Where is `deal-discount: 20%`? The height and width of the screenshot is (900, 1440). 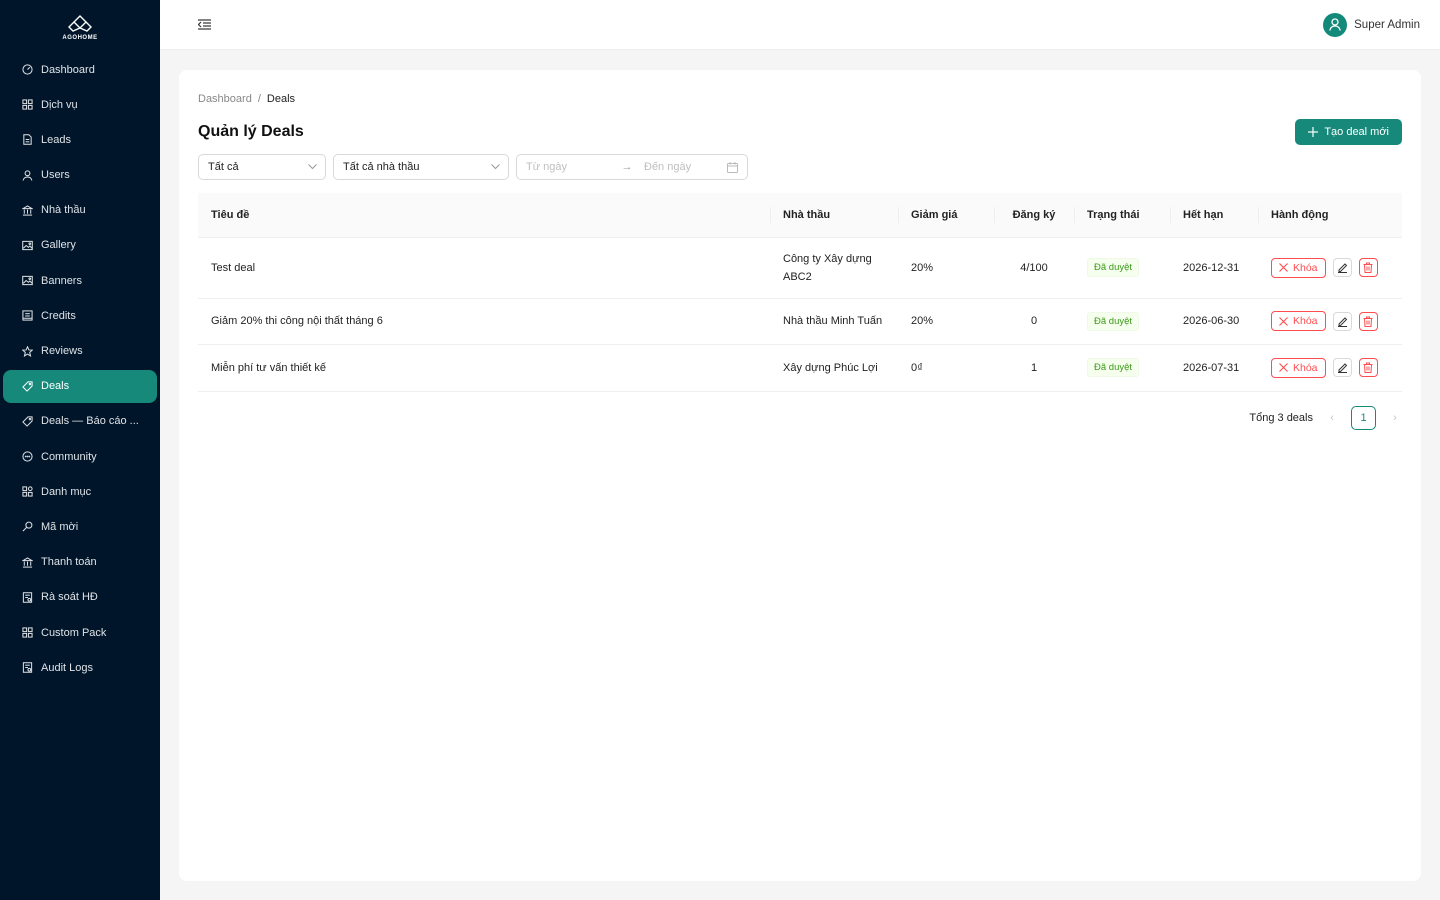 deal-discount: 20% is located at coordinates (946, 268).